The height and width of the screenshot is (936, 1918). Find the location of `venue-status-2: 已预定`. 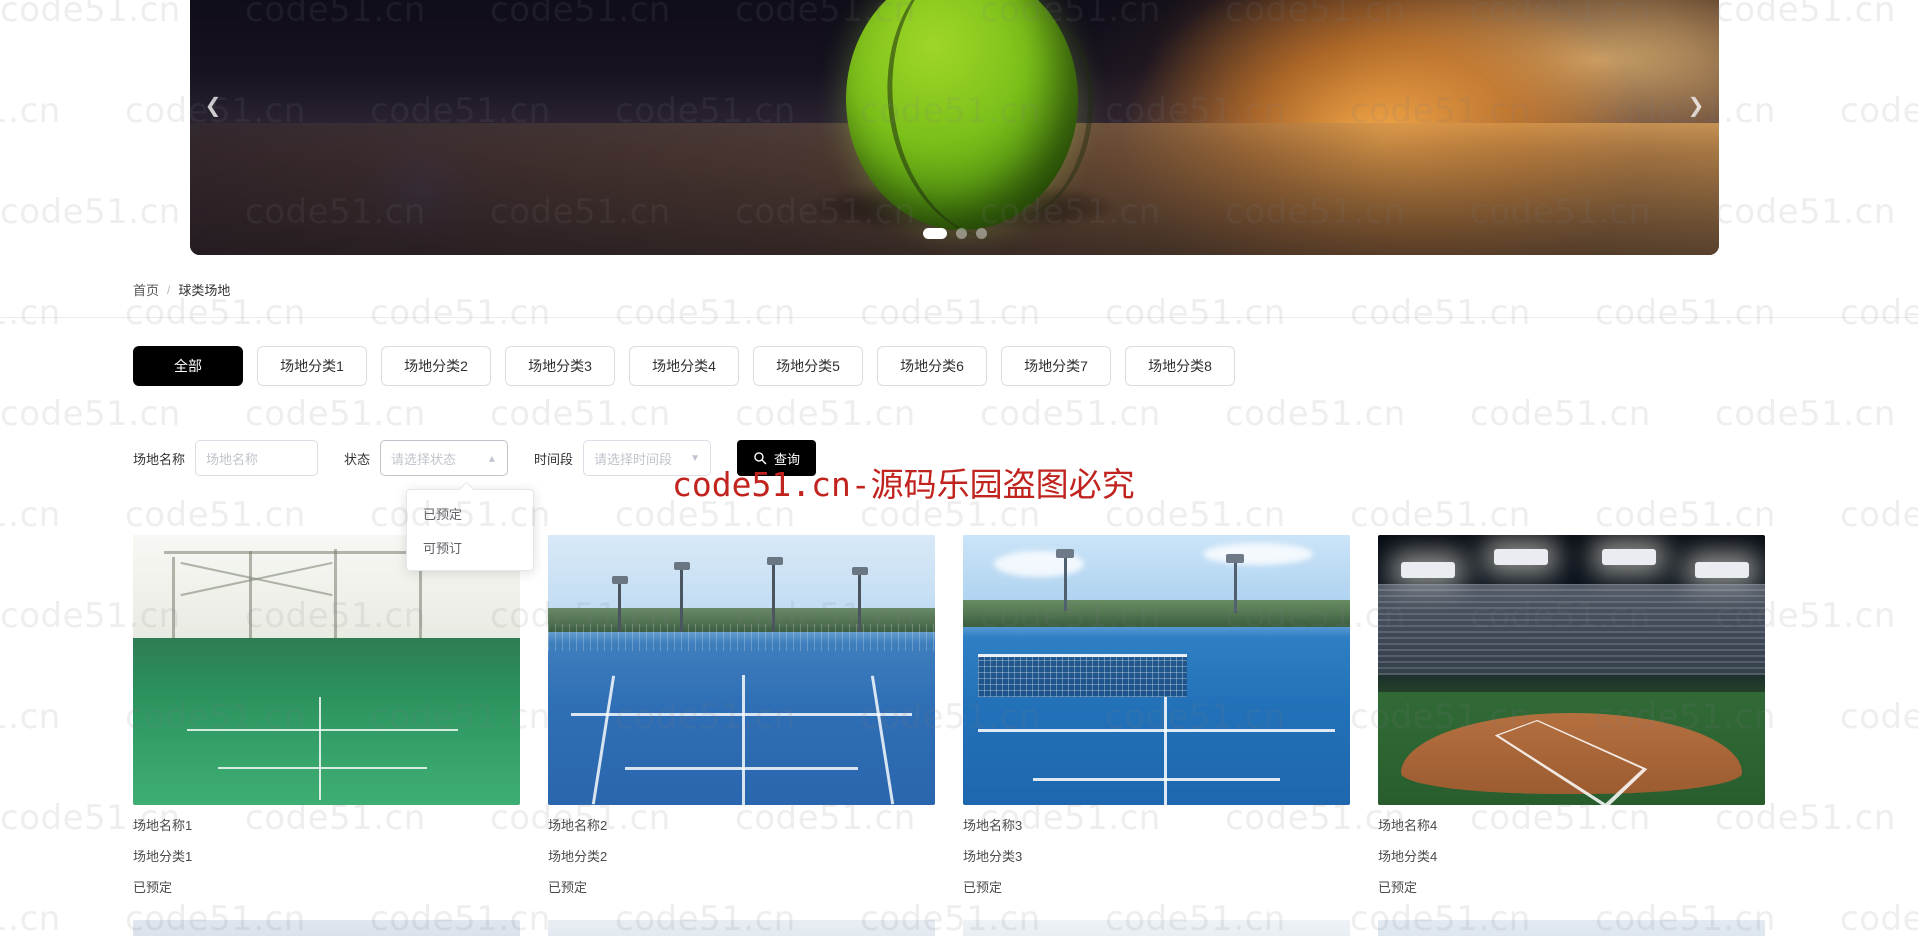

venue-status-2: 已预定 is located at coordinates (568, 887).